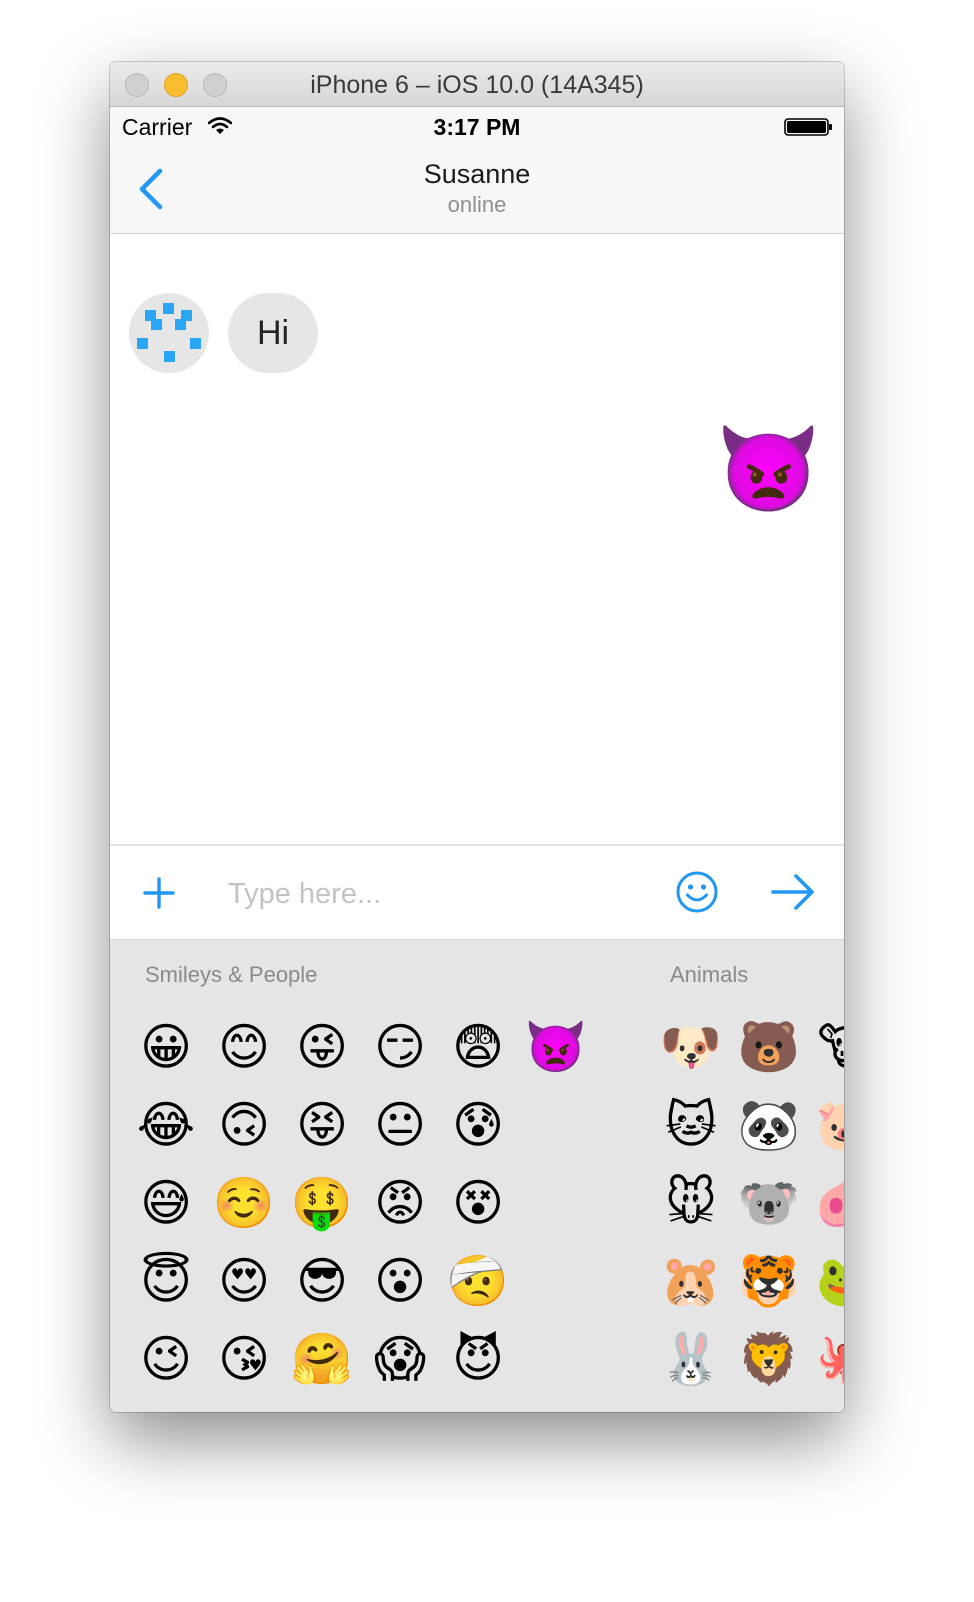  What do you see at coordinates (826, 1359) in the screenshot?
I see `emoji-key: 🐙` at bounding box center [826, 1359].